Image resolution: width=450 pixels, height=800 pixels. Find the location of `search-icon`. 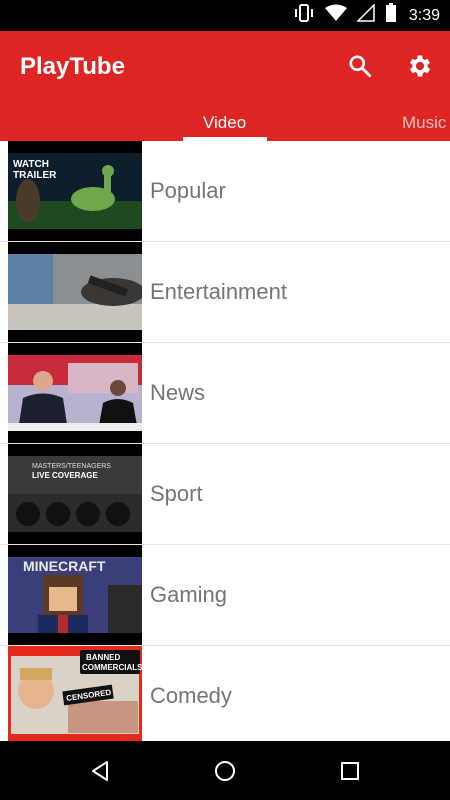

search-icon is located at coordinates (360, 66).